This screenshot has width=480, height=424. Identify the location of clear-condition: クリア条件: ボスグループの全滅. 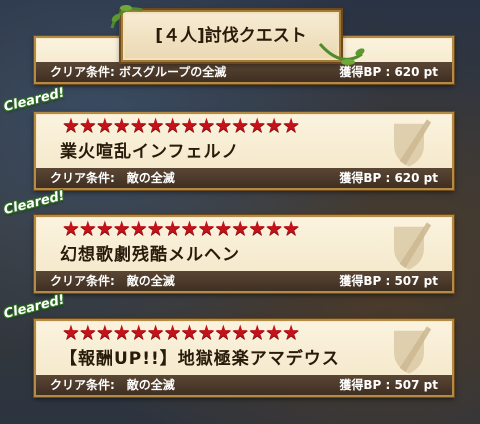
(138, 72).